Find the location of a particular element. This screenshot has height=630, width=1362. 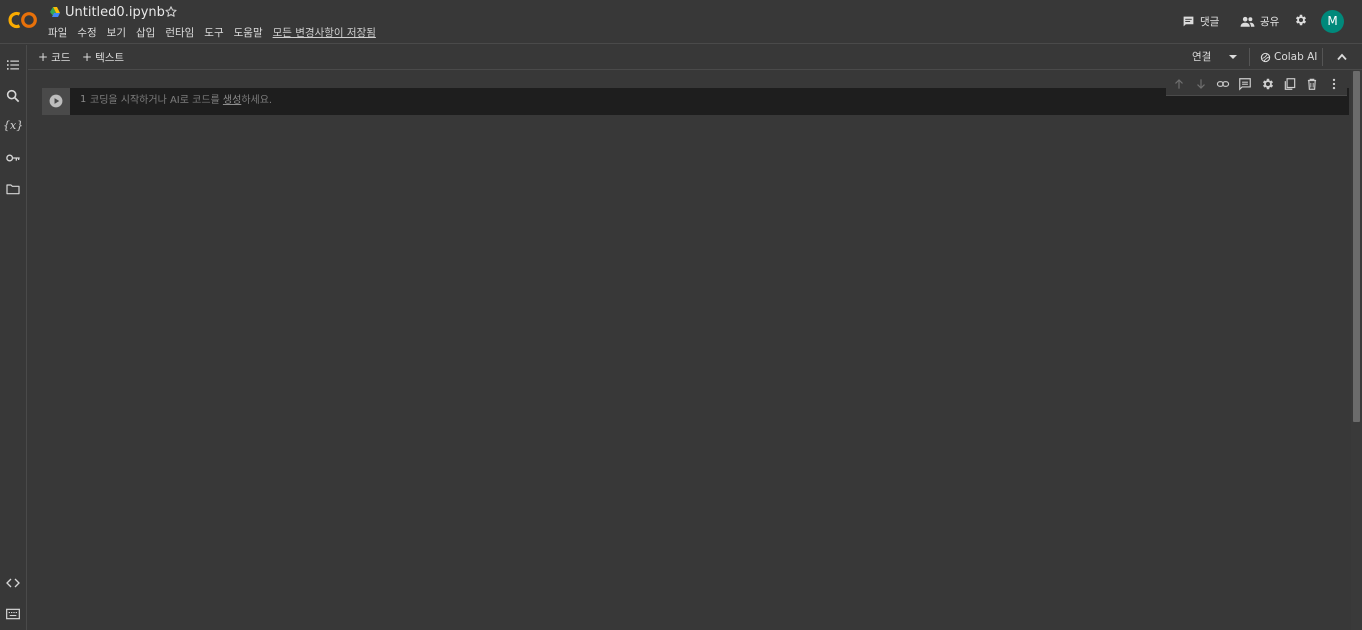

add-text-label: 텍스트 is located at coordinates (110, 58).